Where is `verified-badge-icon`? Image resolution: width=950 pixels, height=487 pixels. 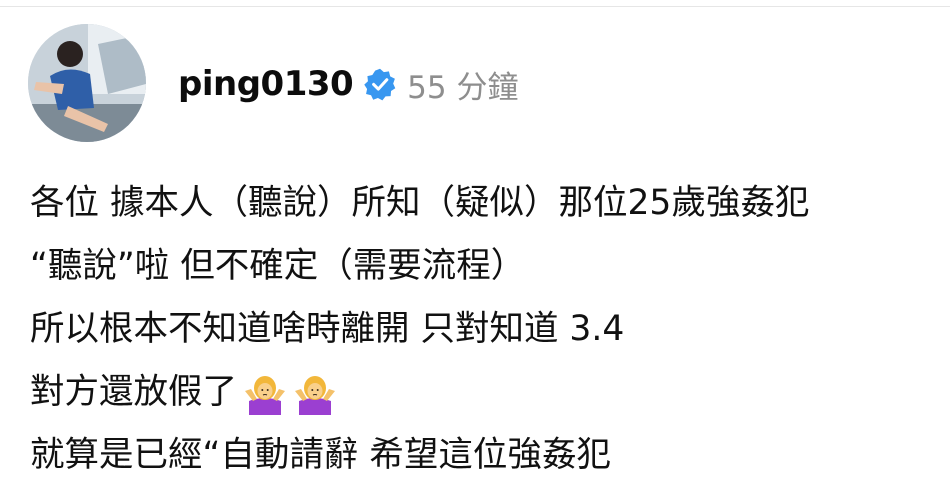
verified-badge-icon is located at coordinates (380, 84).